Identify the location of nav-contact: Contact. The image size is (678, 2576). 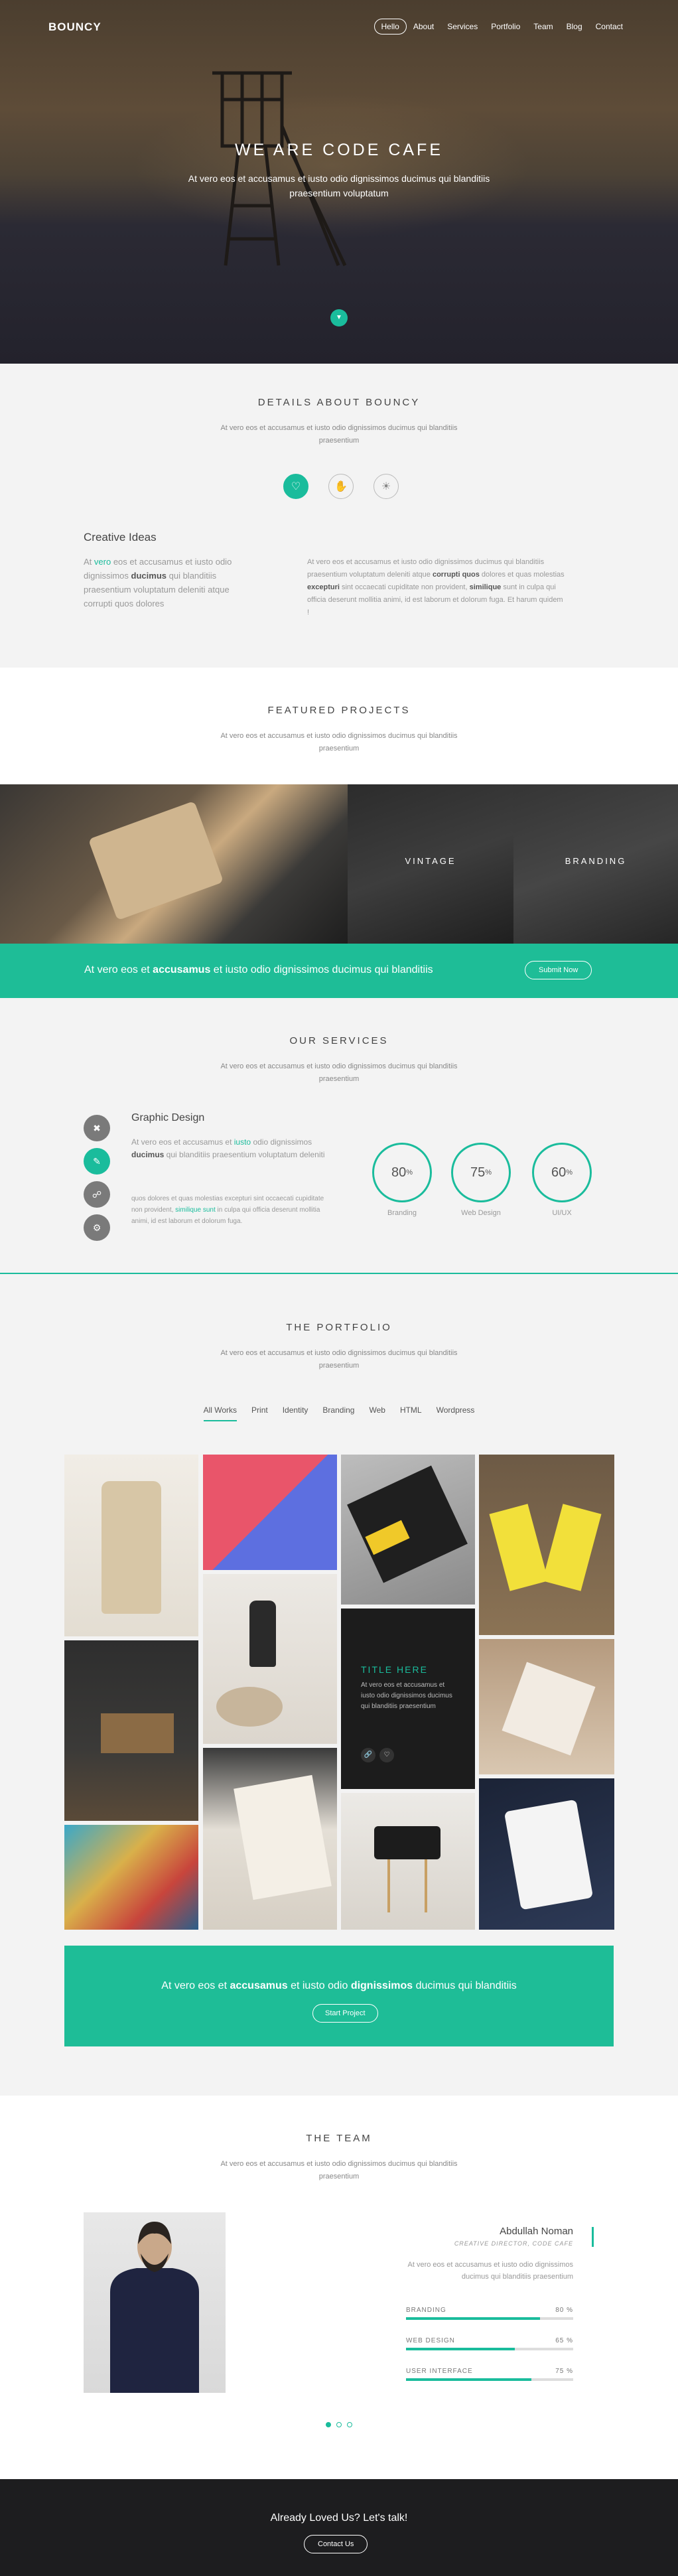
(609, 27).